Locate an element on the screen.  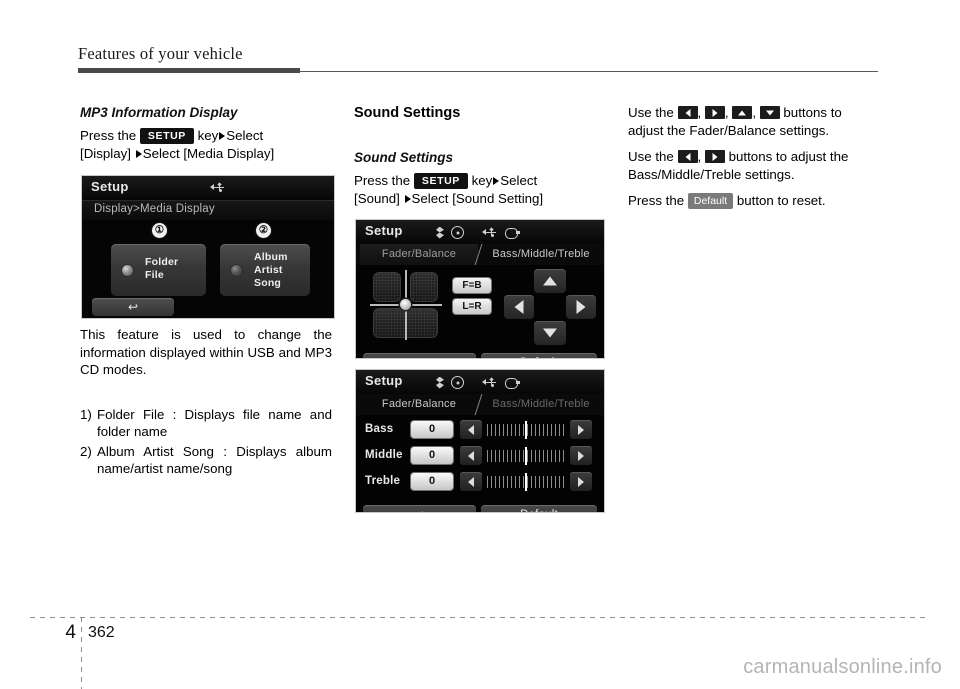
tone-increase-middle-button is located at coordinates (581, 455).